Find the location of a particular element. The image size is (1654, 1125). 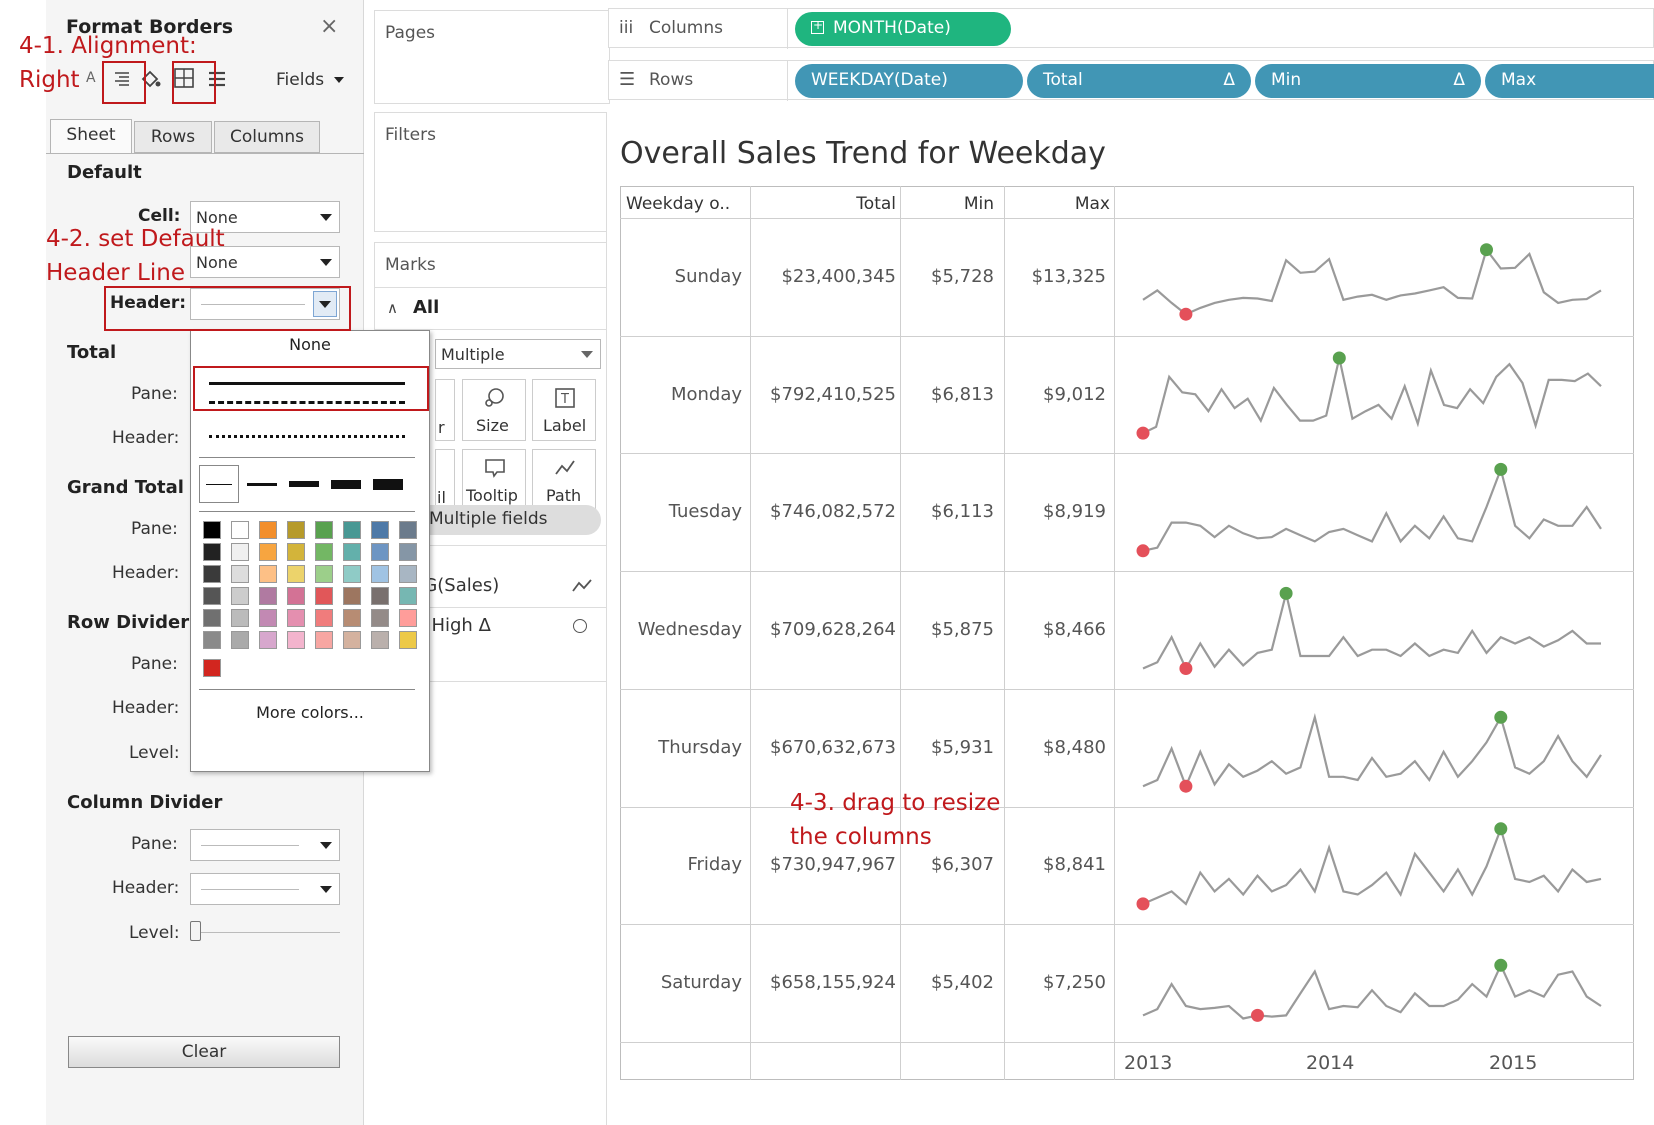

clear-button: Clear is located at coordinates (204, 1052).